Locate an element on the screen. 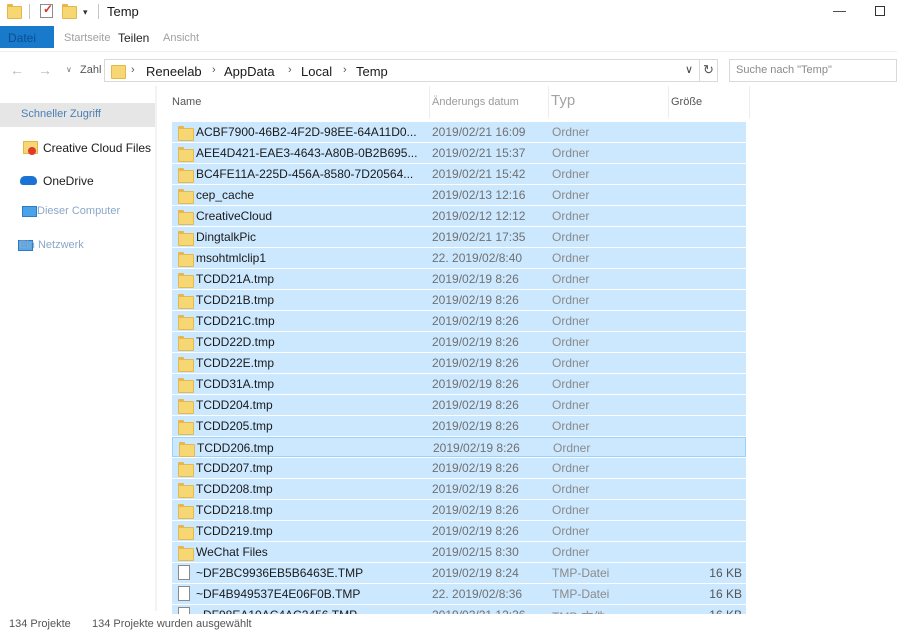 This screenshot has width=897, height=635. file-icon is located at coordinates (184, 593).